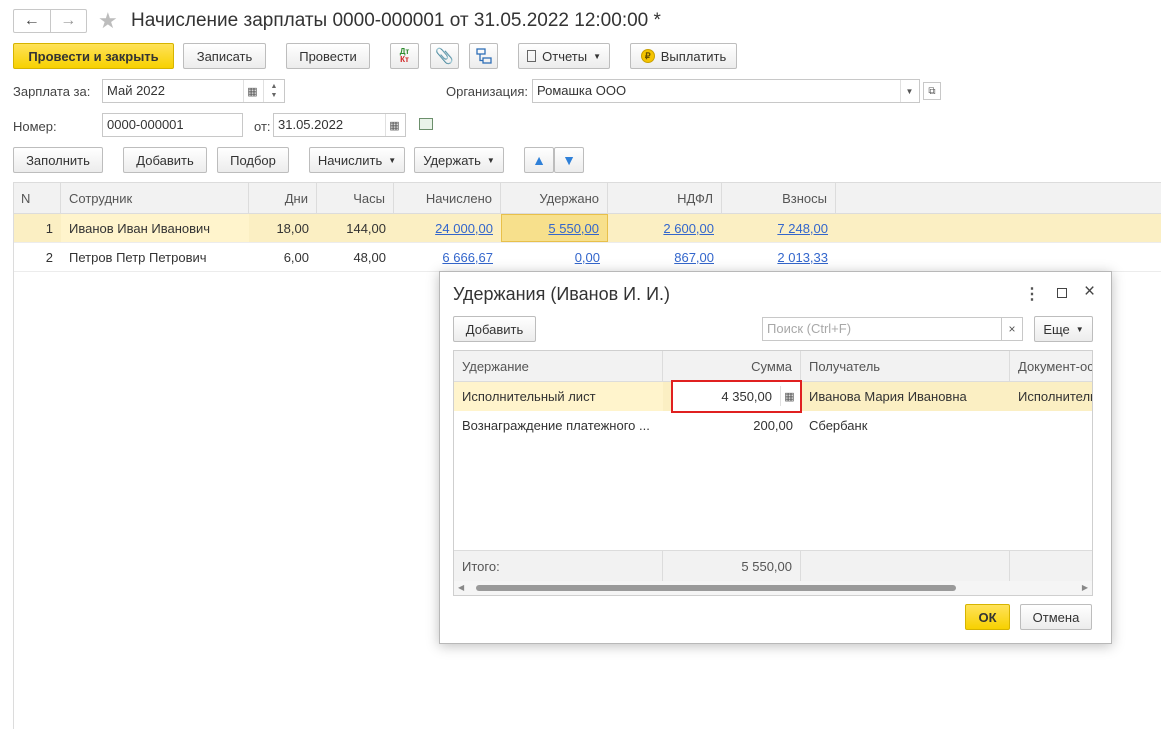 The height and width of the screenshot is (729, 1161). Describe the element at coordinates (647, 56) in the screenshot. I see `coin-icon: ₽` at that location.